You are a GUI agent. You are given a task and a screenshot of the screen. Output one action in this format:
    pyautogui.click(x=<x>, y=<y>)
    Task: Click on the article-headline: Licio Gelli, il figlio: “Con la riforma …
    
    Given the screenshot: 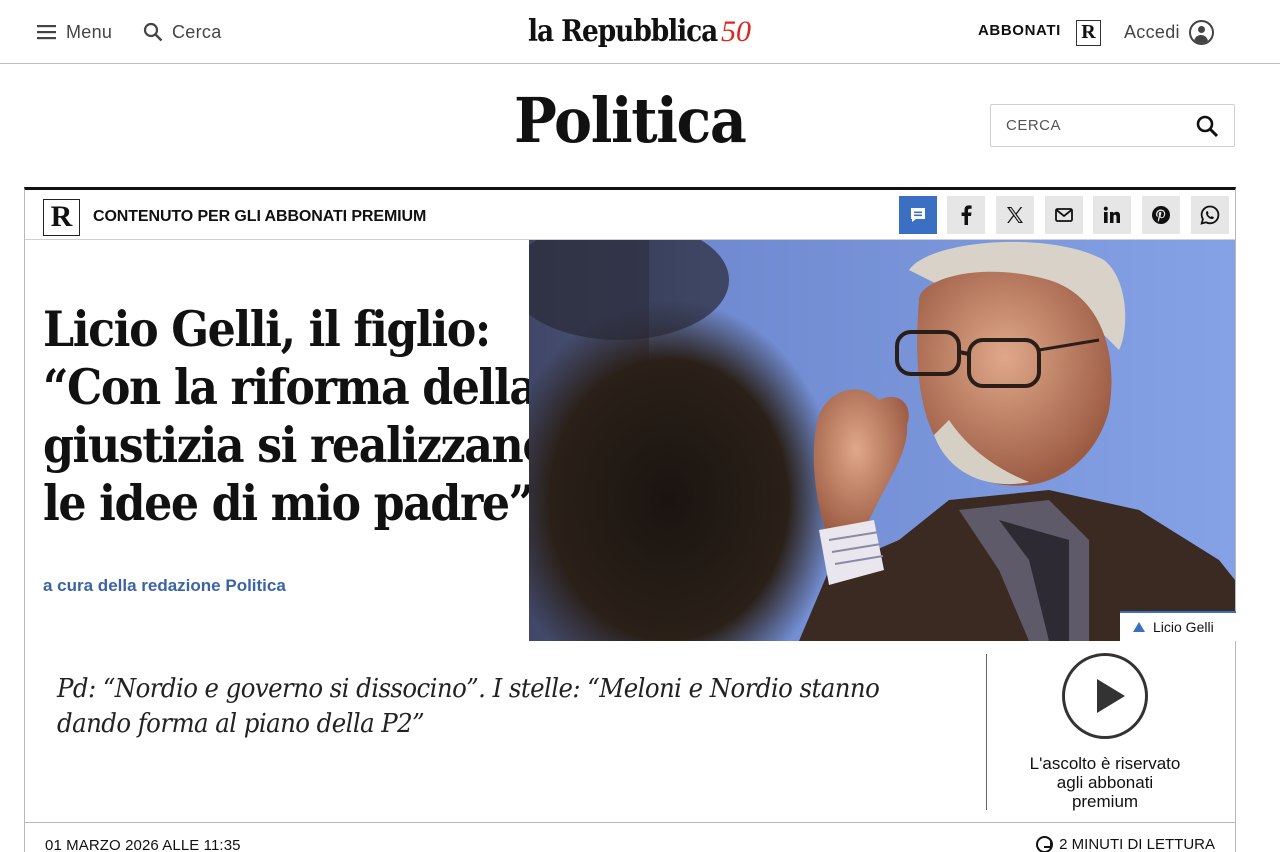 What is the action you would take?
    pyautogui.click(x=297, y=416)
    